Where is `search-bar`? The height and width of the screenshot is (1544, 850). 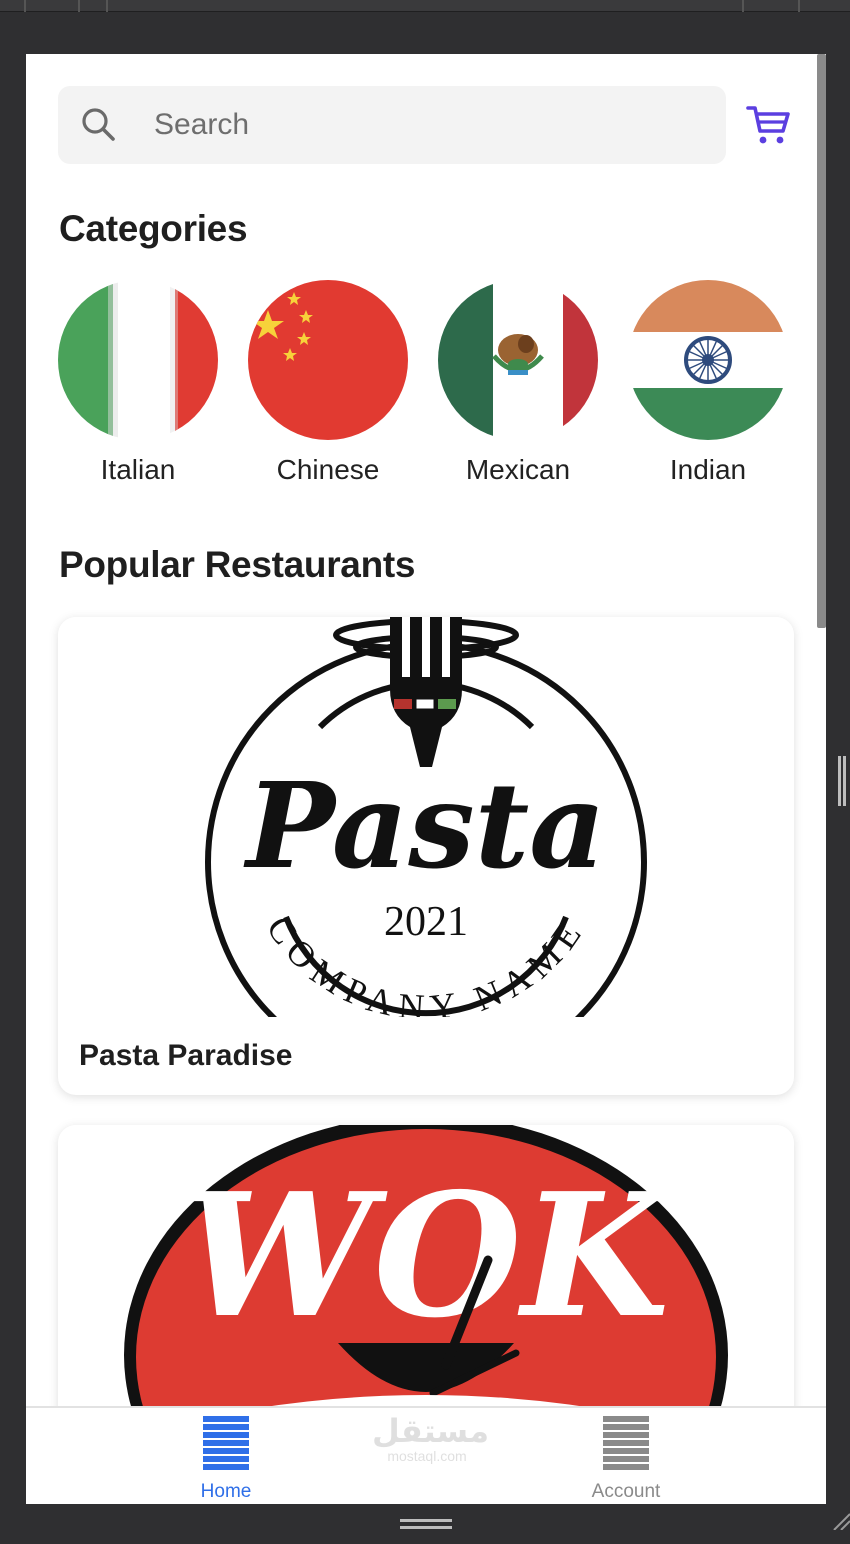
search-bar is located at coordinates (392, 125).